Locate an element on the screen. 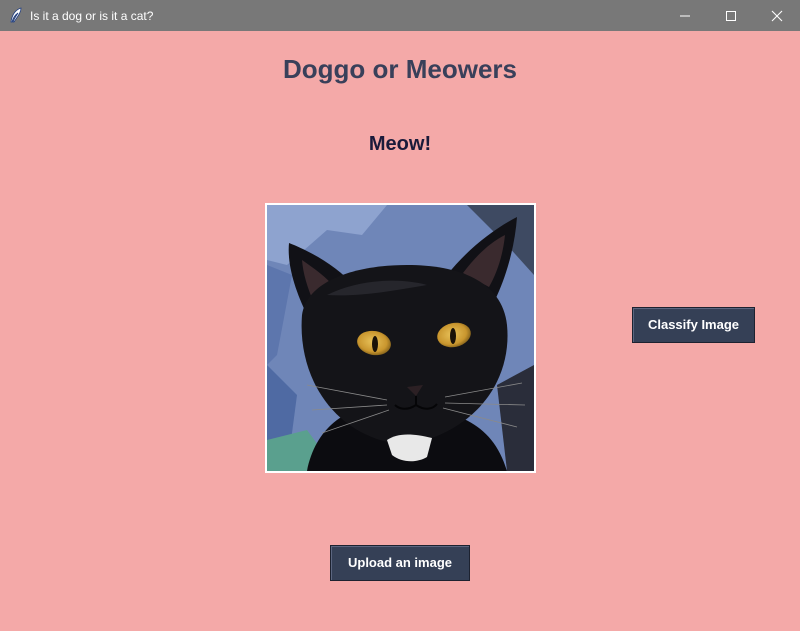  close-button is located at coordinates (777, 15).